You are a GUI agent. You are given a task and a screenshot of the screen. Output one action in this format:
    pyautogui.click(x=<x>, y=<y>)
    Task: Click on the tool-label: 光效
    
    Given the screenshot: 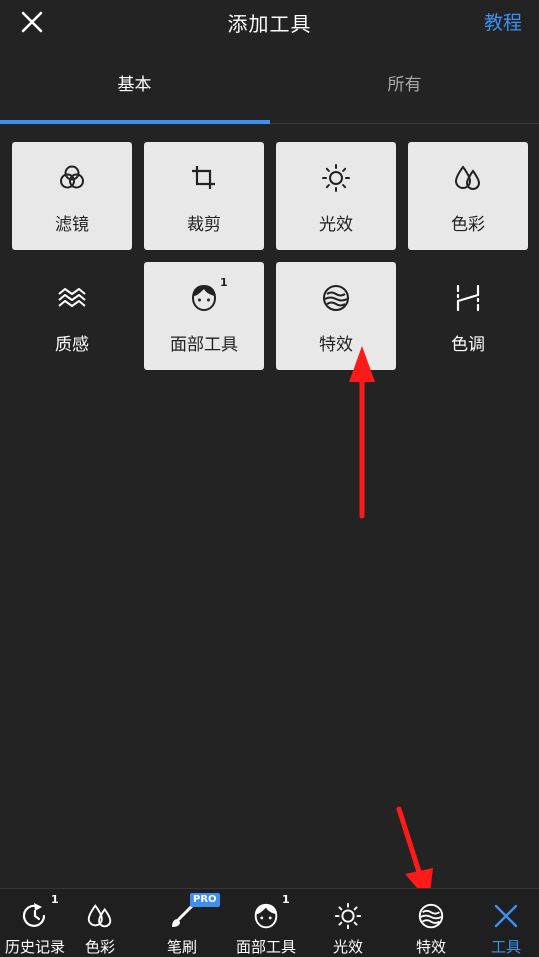 What is the action you would take?
    pyautogui.click(x=336, y=225)
    